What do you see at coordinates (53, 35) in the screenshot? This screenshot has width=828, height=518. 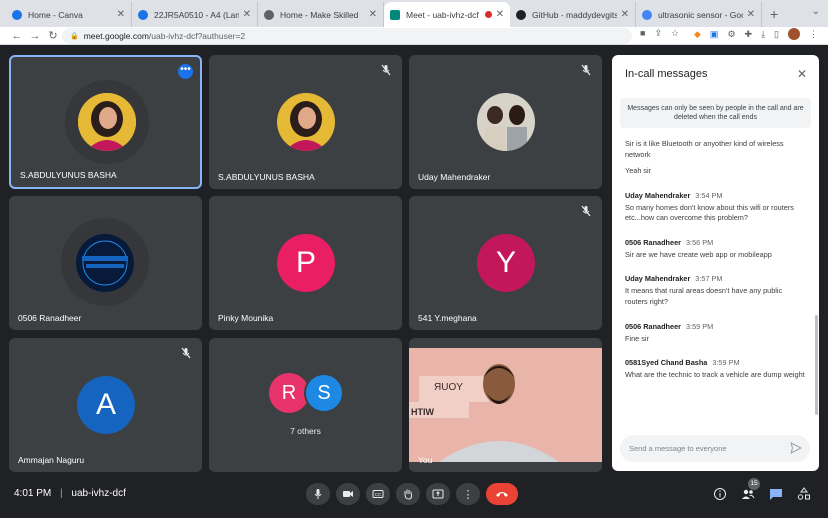 I see `reload-icon: ↻` at bounding box center [53, 35].